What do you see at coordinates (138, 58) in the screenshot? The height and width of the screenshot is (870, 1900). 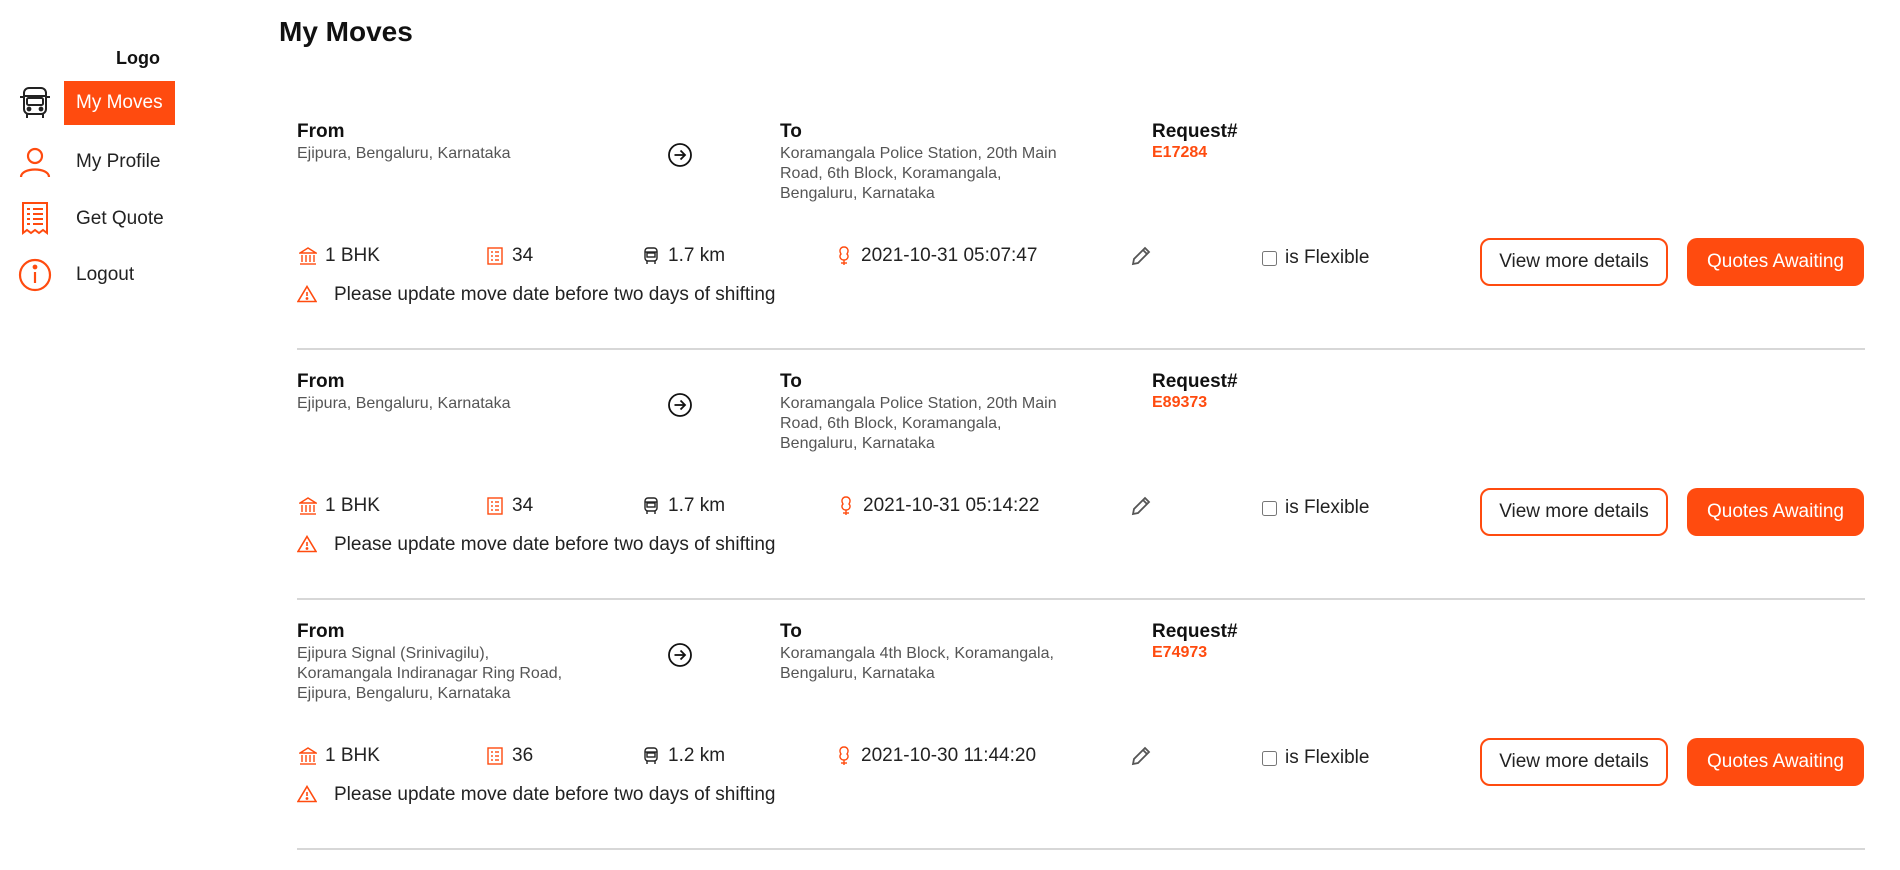 I see `logo: Logo` at bounding box center [138, 58].